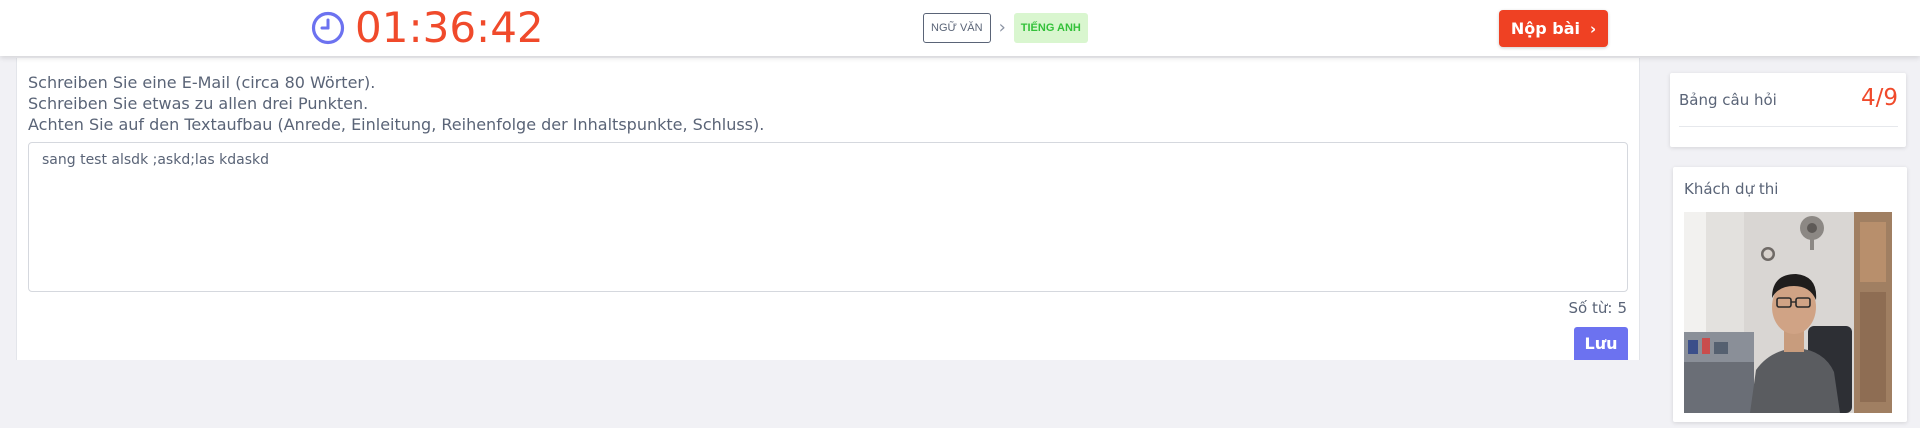  I want to click on exam-timer: 01:36:42, so click(427, 28).